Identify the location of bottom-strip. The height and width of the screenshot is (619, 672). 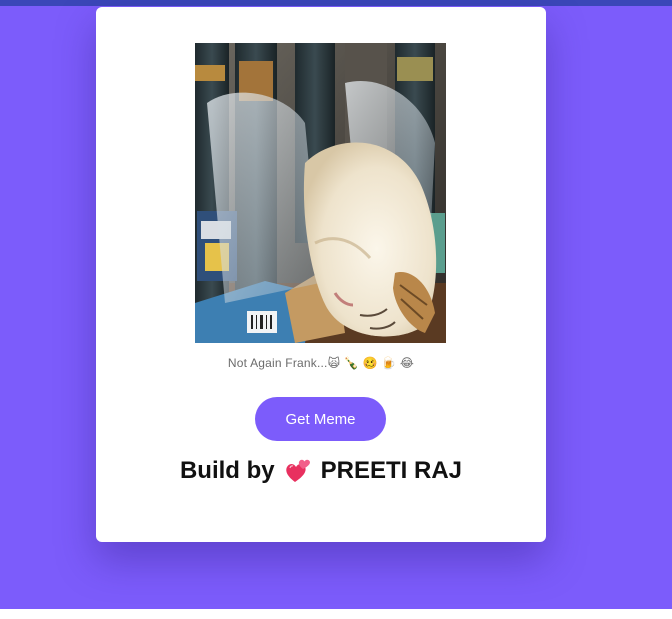
(336, 614).